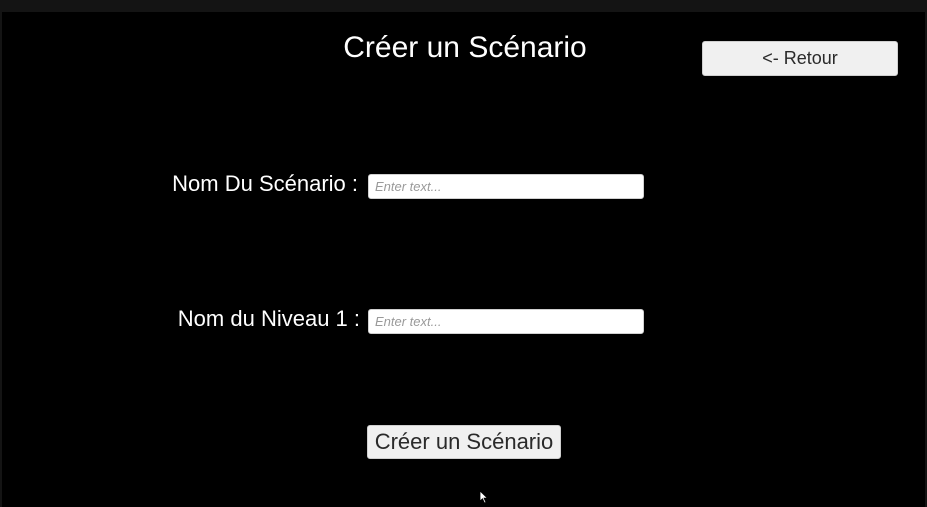 The image size is (927, 507). I want to click on level-name-label: Nom du Niveau 1 :, so click(268, 318).